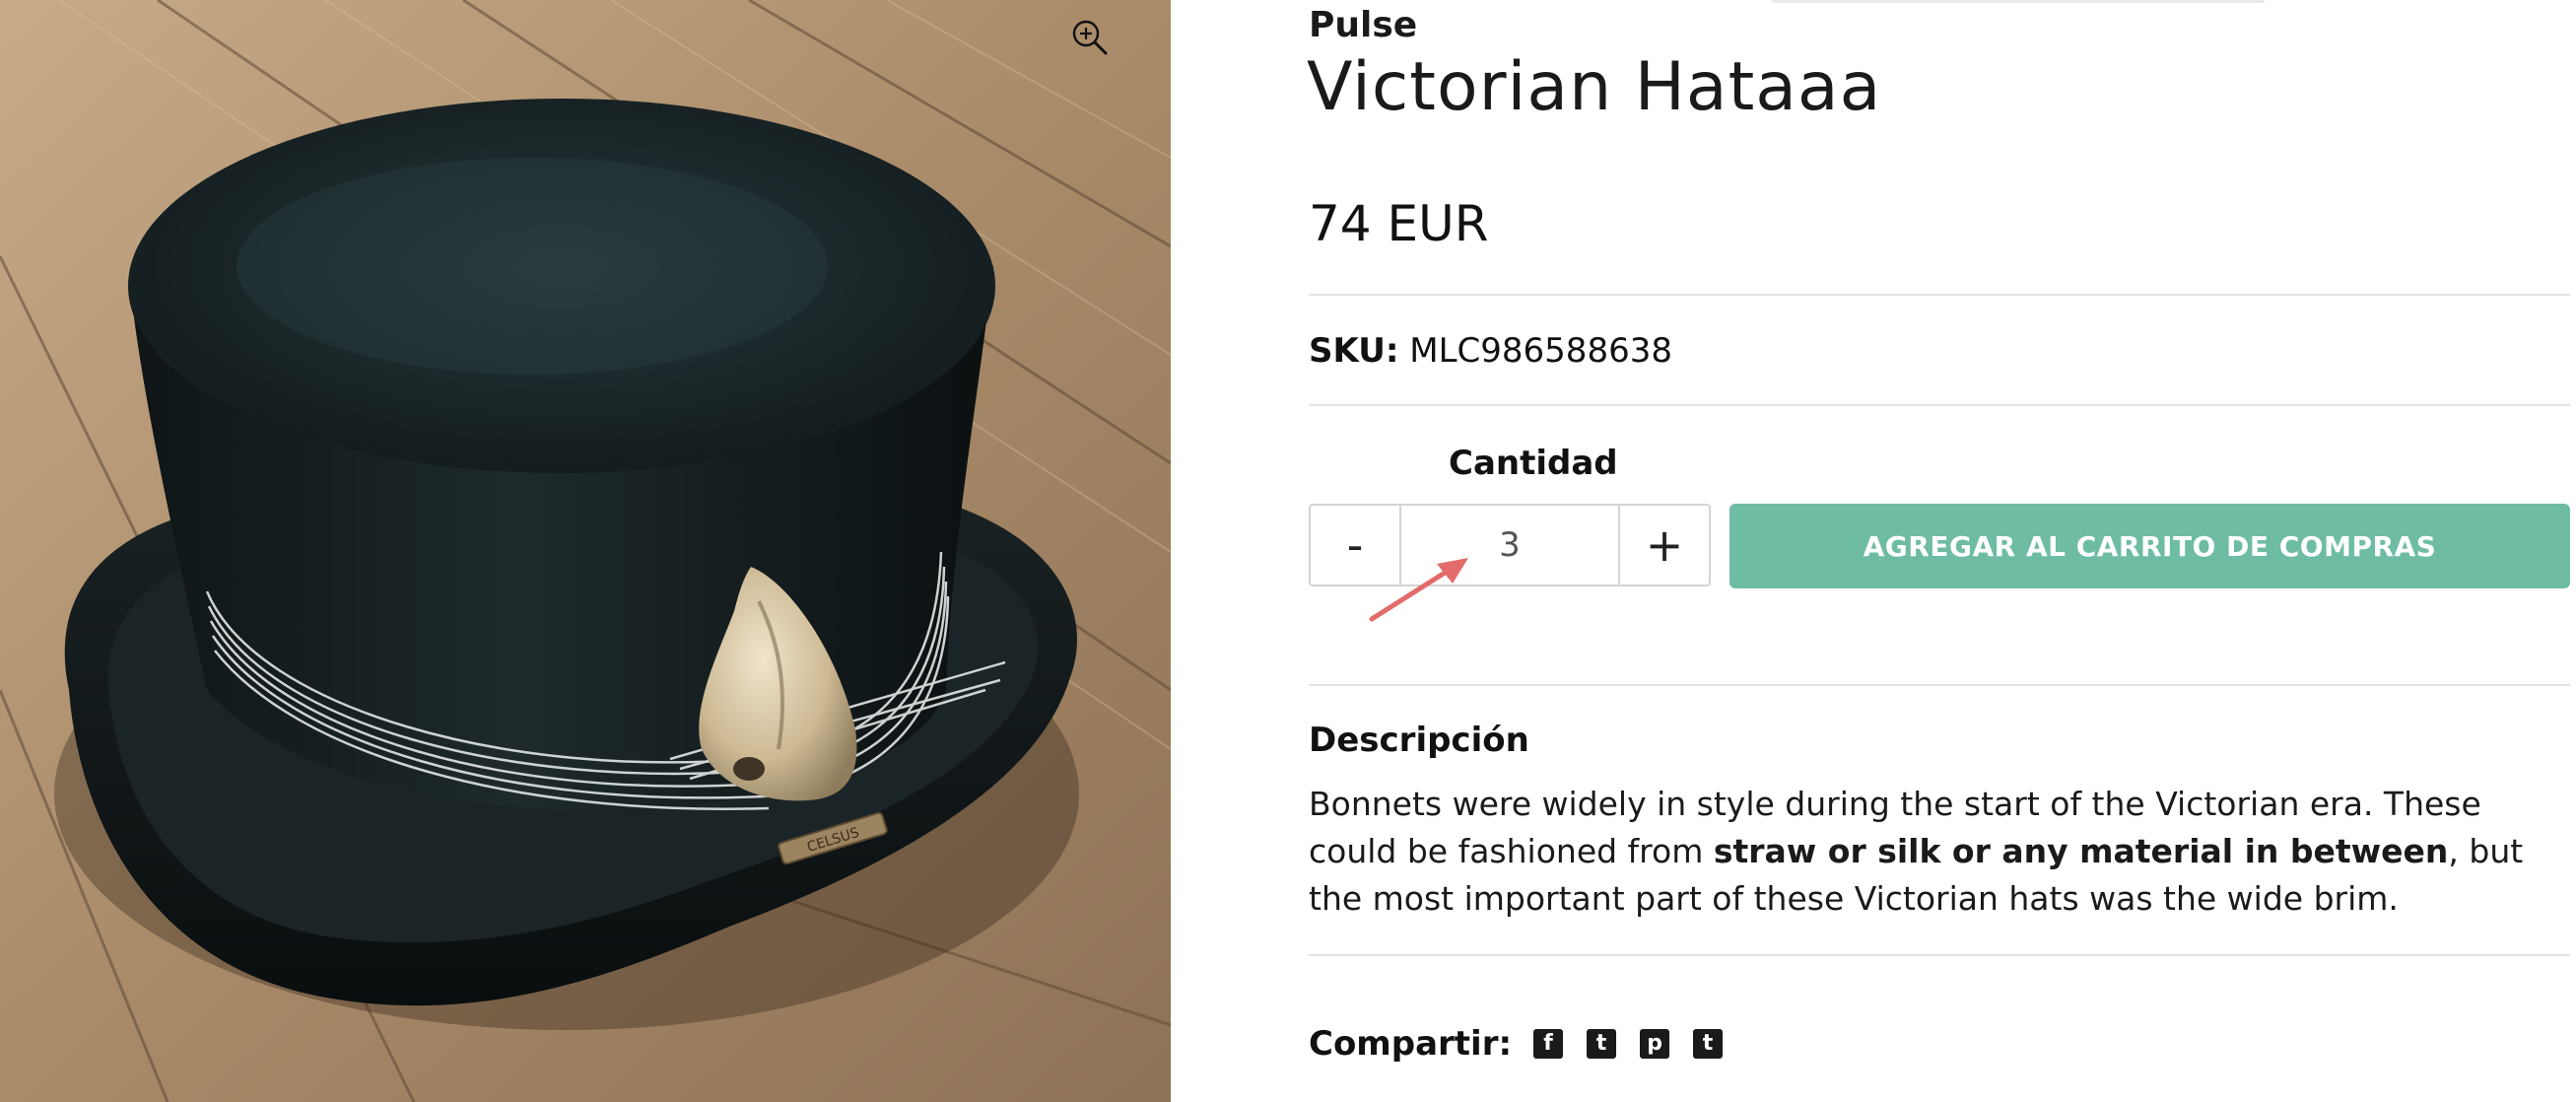 The height and width of the screenshot is (1102, 2576). Describe the element at coordinates (2149, 546) in the screenshot. I see `add-to-cart-button: AGREGAR AL CARRITO DE COMPRAS` at that location.